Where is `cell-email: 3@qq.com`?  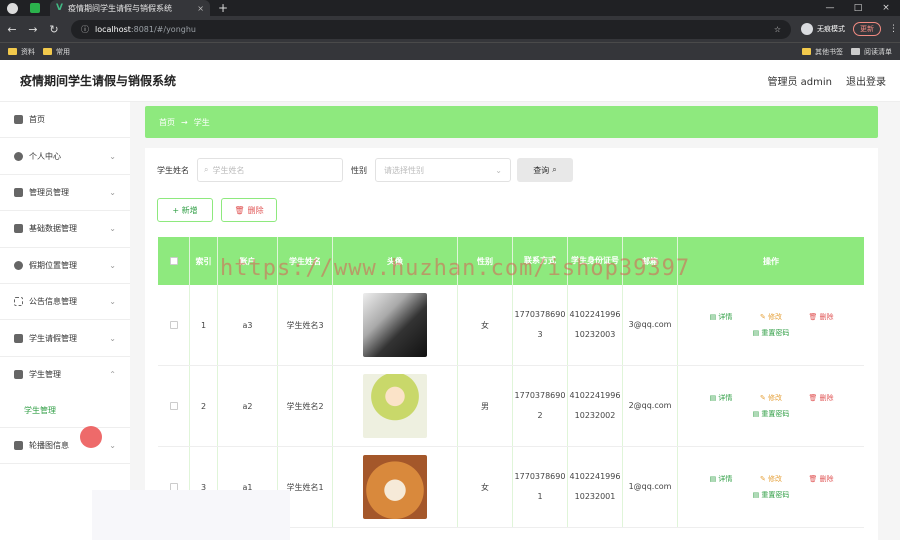 cell-email: 3@qq.com is located at coordinates (650, 325).